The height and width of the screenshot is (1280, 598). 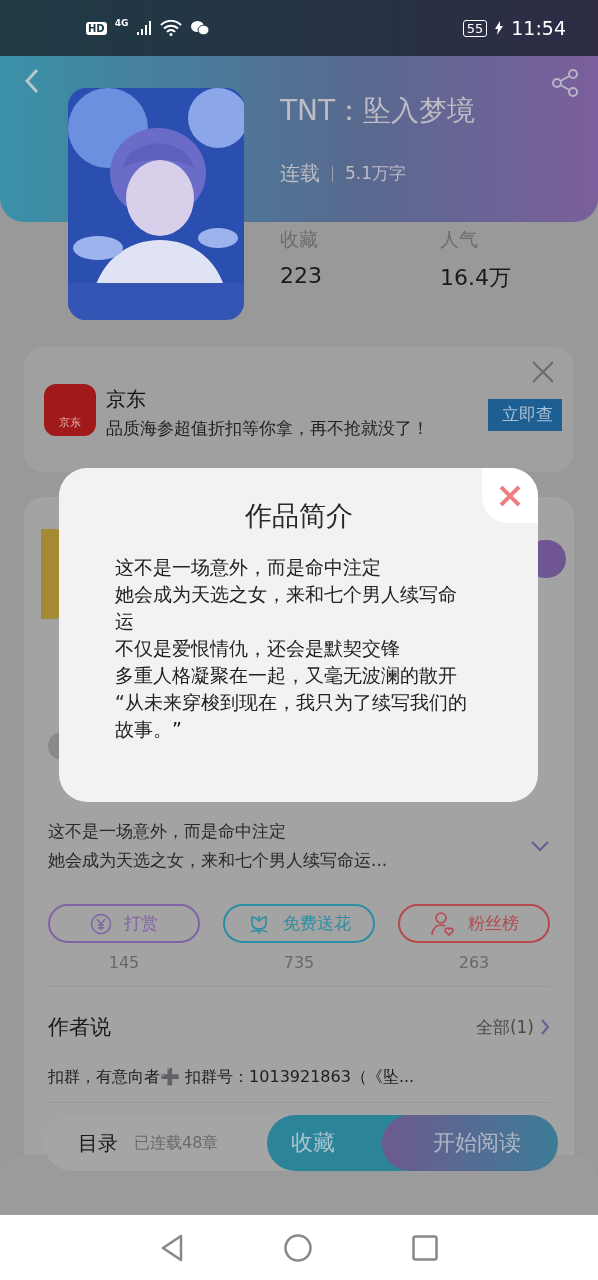 What do you see at coordinates (540, 846) in the screenshot?
I see `chevron-down-icon` at bounding box center [540, 846].